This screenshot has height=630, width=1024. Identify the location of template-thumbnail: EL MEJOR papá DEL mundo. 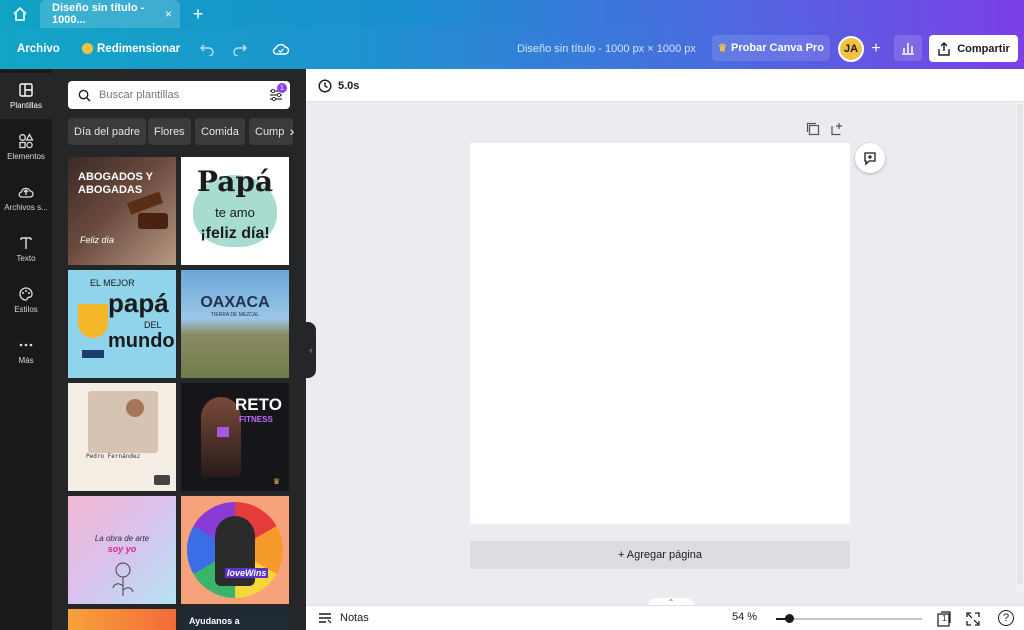
(122, 324).